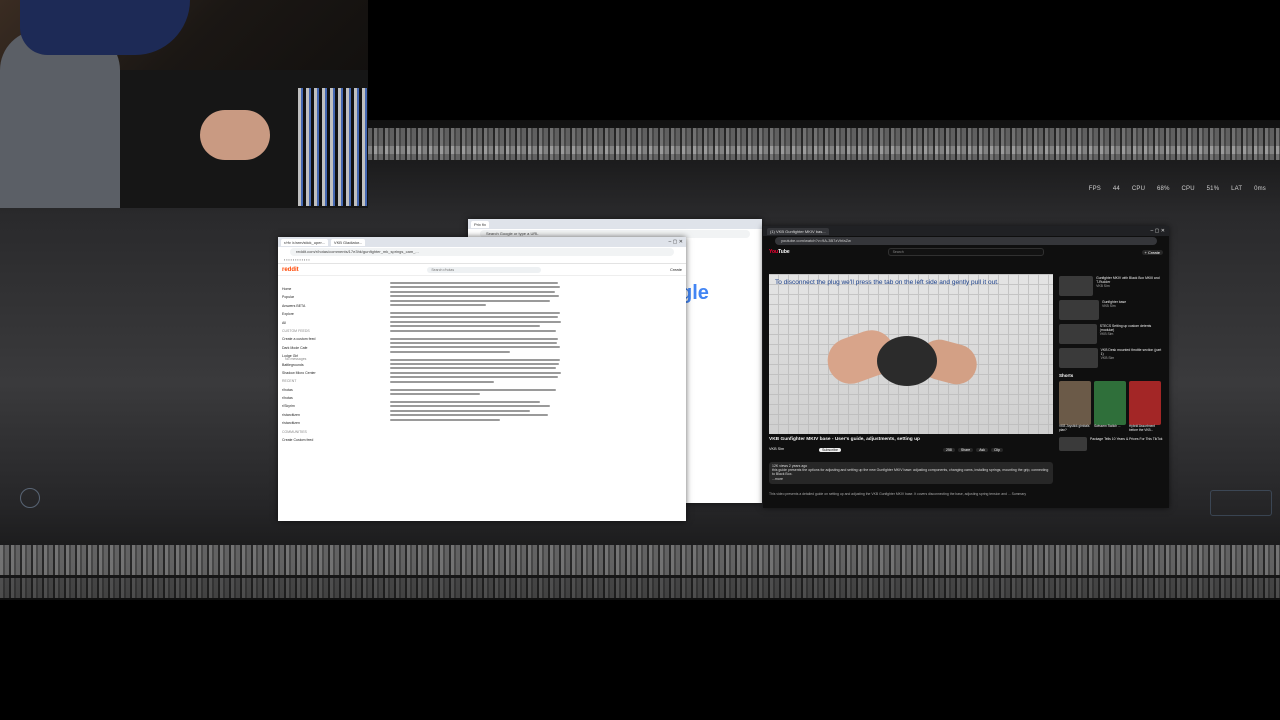 The width and height of the screenshot is (1280, 720). I want to click on community-item: Create a custom feed, so click(312, 339).